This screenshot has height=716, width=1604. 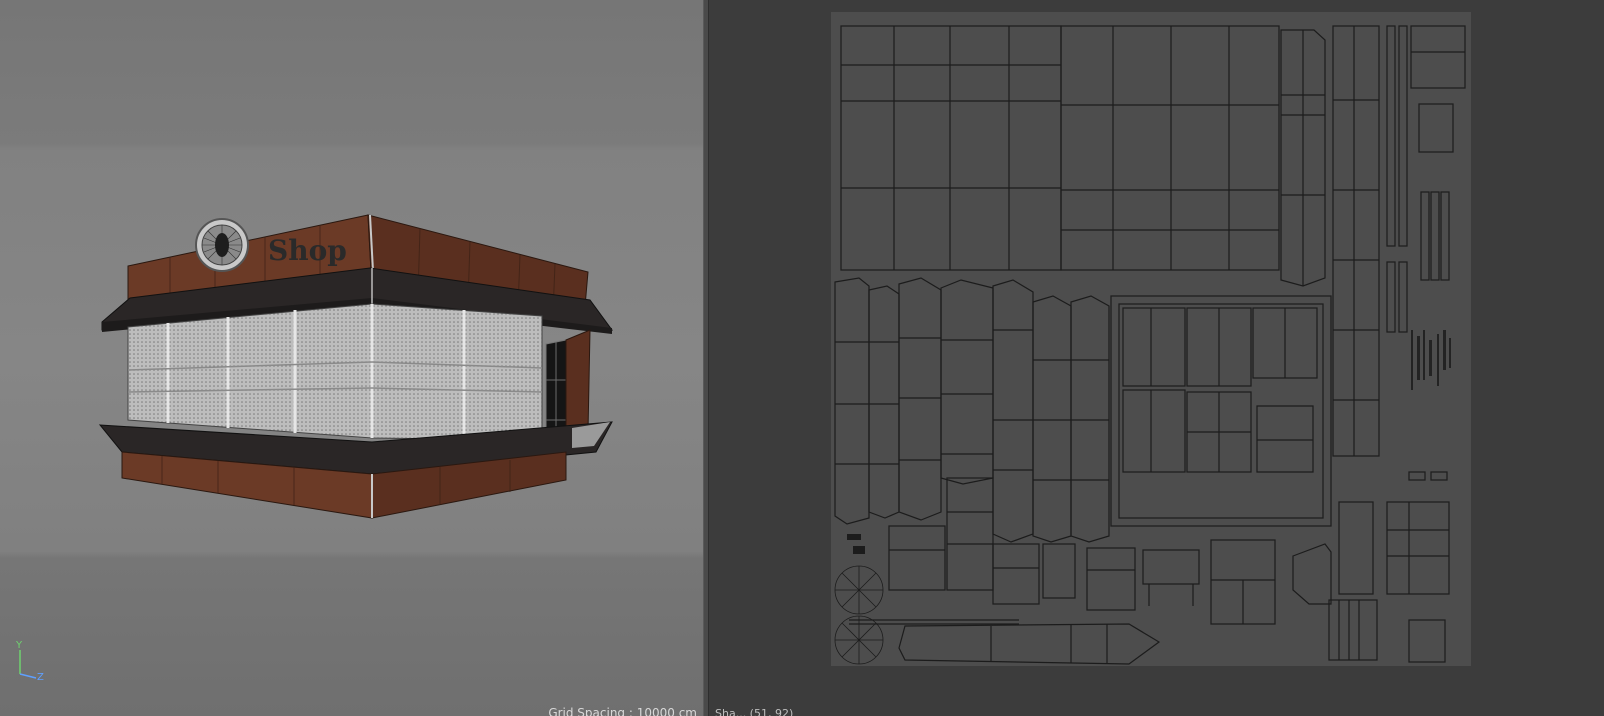 What do you see at coordinates (622, 711) in the screenshot?
I see `grid-spacing-readout: Grid Spacing : 10000 cm` at bounding box center [622, 711].